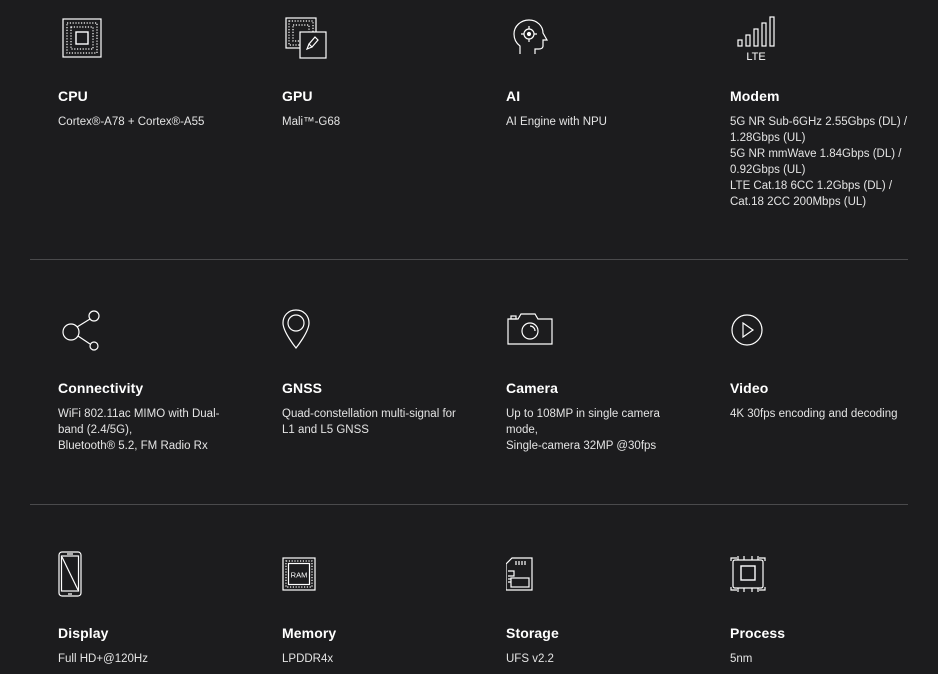  I want to click on location-pin-icon, so click(306, 330).